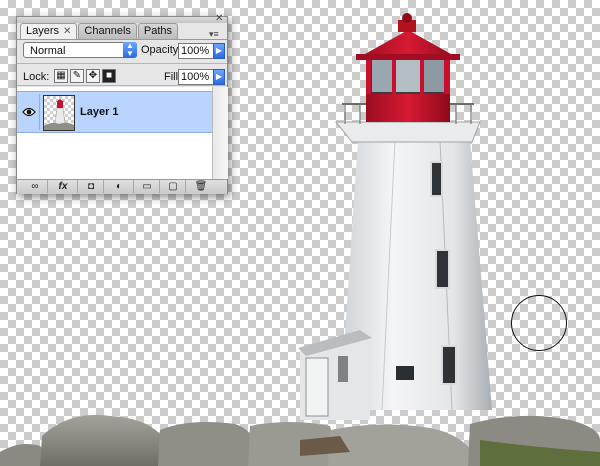 This screenshot has width=600, height=466. I want to click on layer-thumbnail, so click(59, 113).